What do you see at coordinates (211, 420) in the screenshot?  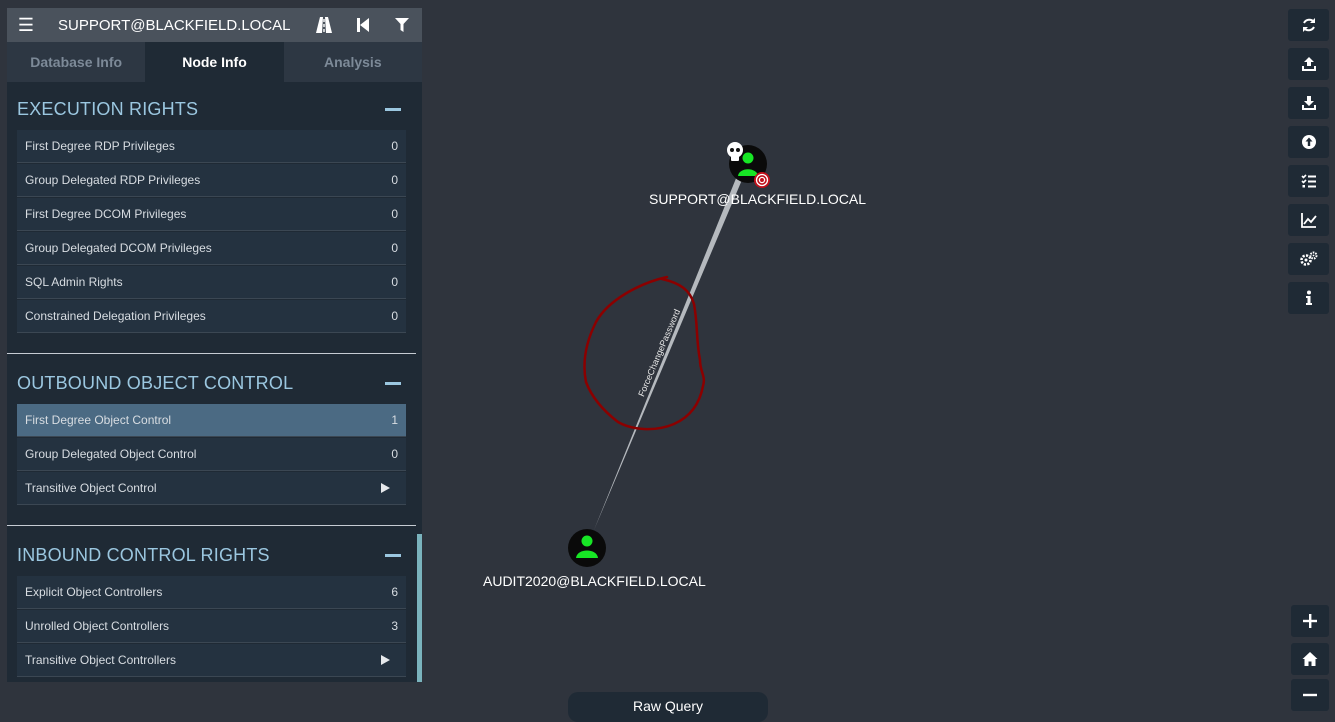 I see `row-first-degree-object-control: First Degree Object Control 1` at bounding box center [211, 420].